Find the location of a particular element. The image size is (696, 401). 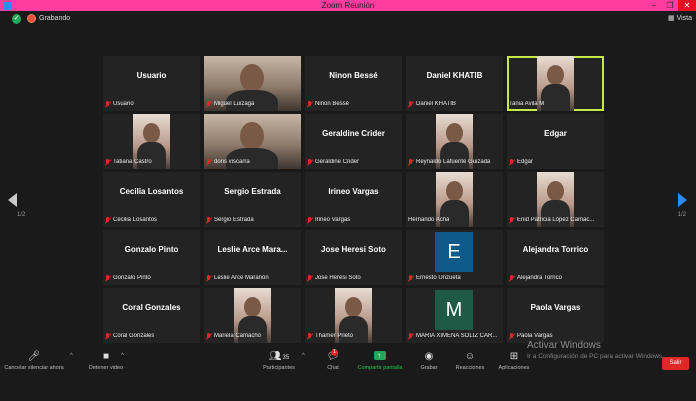

audio-options-caret-icon: ^ is located at coordinates (71, 356).